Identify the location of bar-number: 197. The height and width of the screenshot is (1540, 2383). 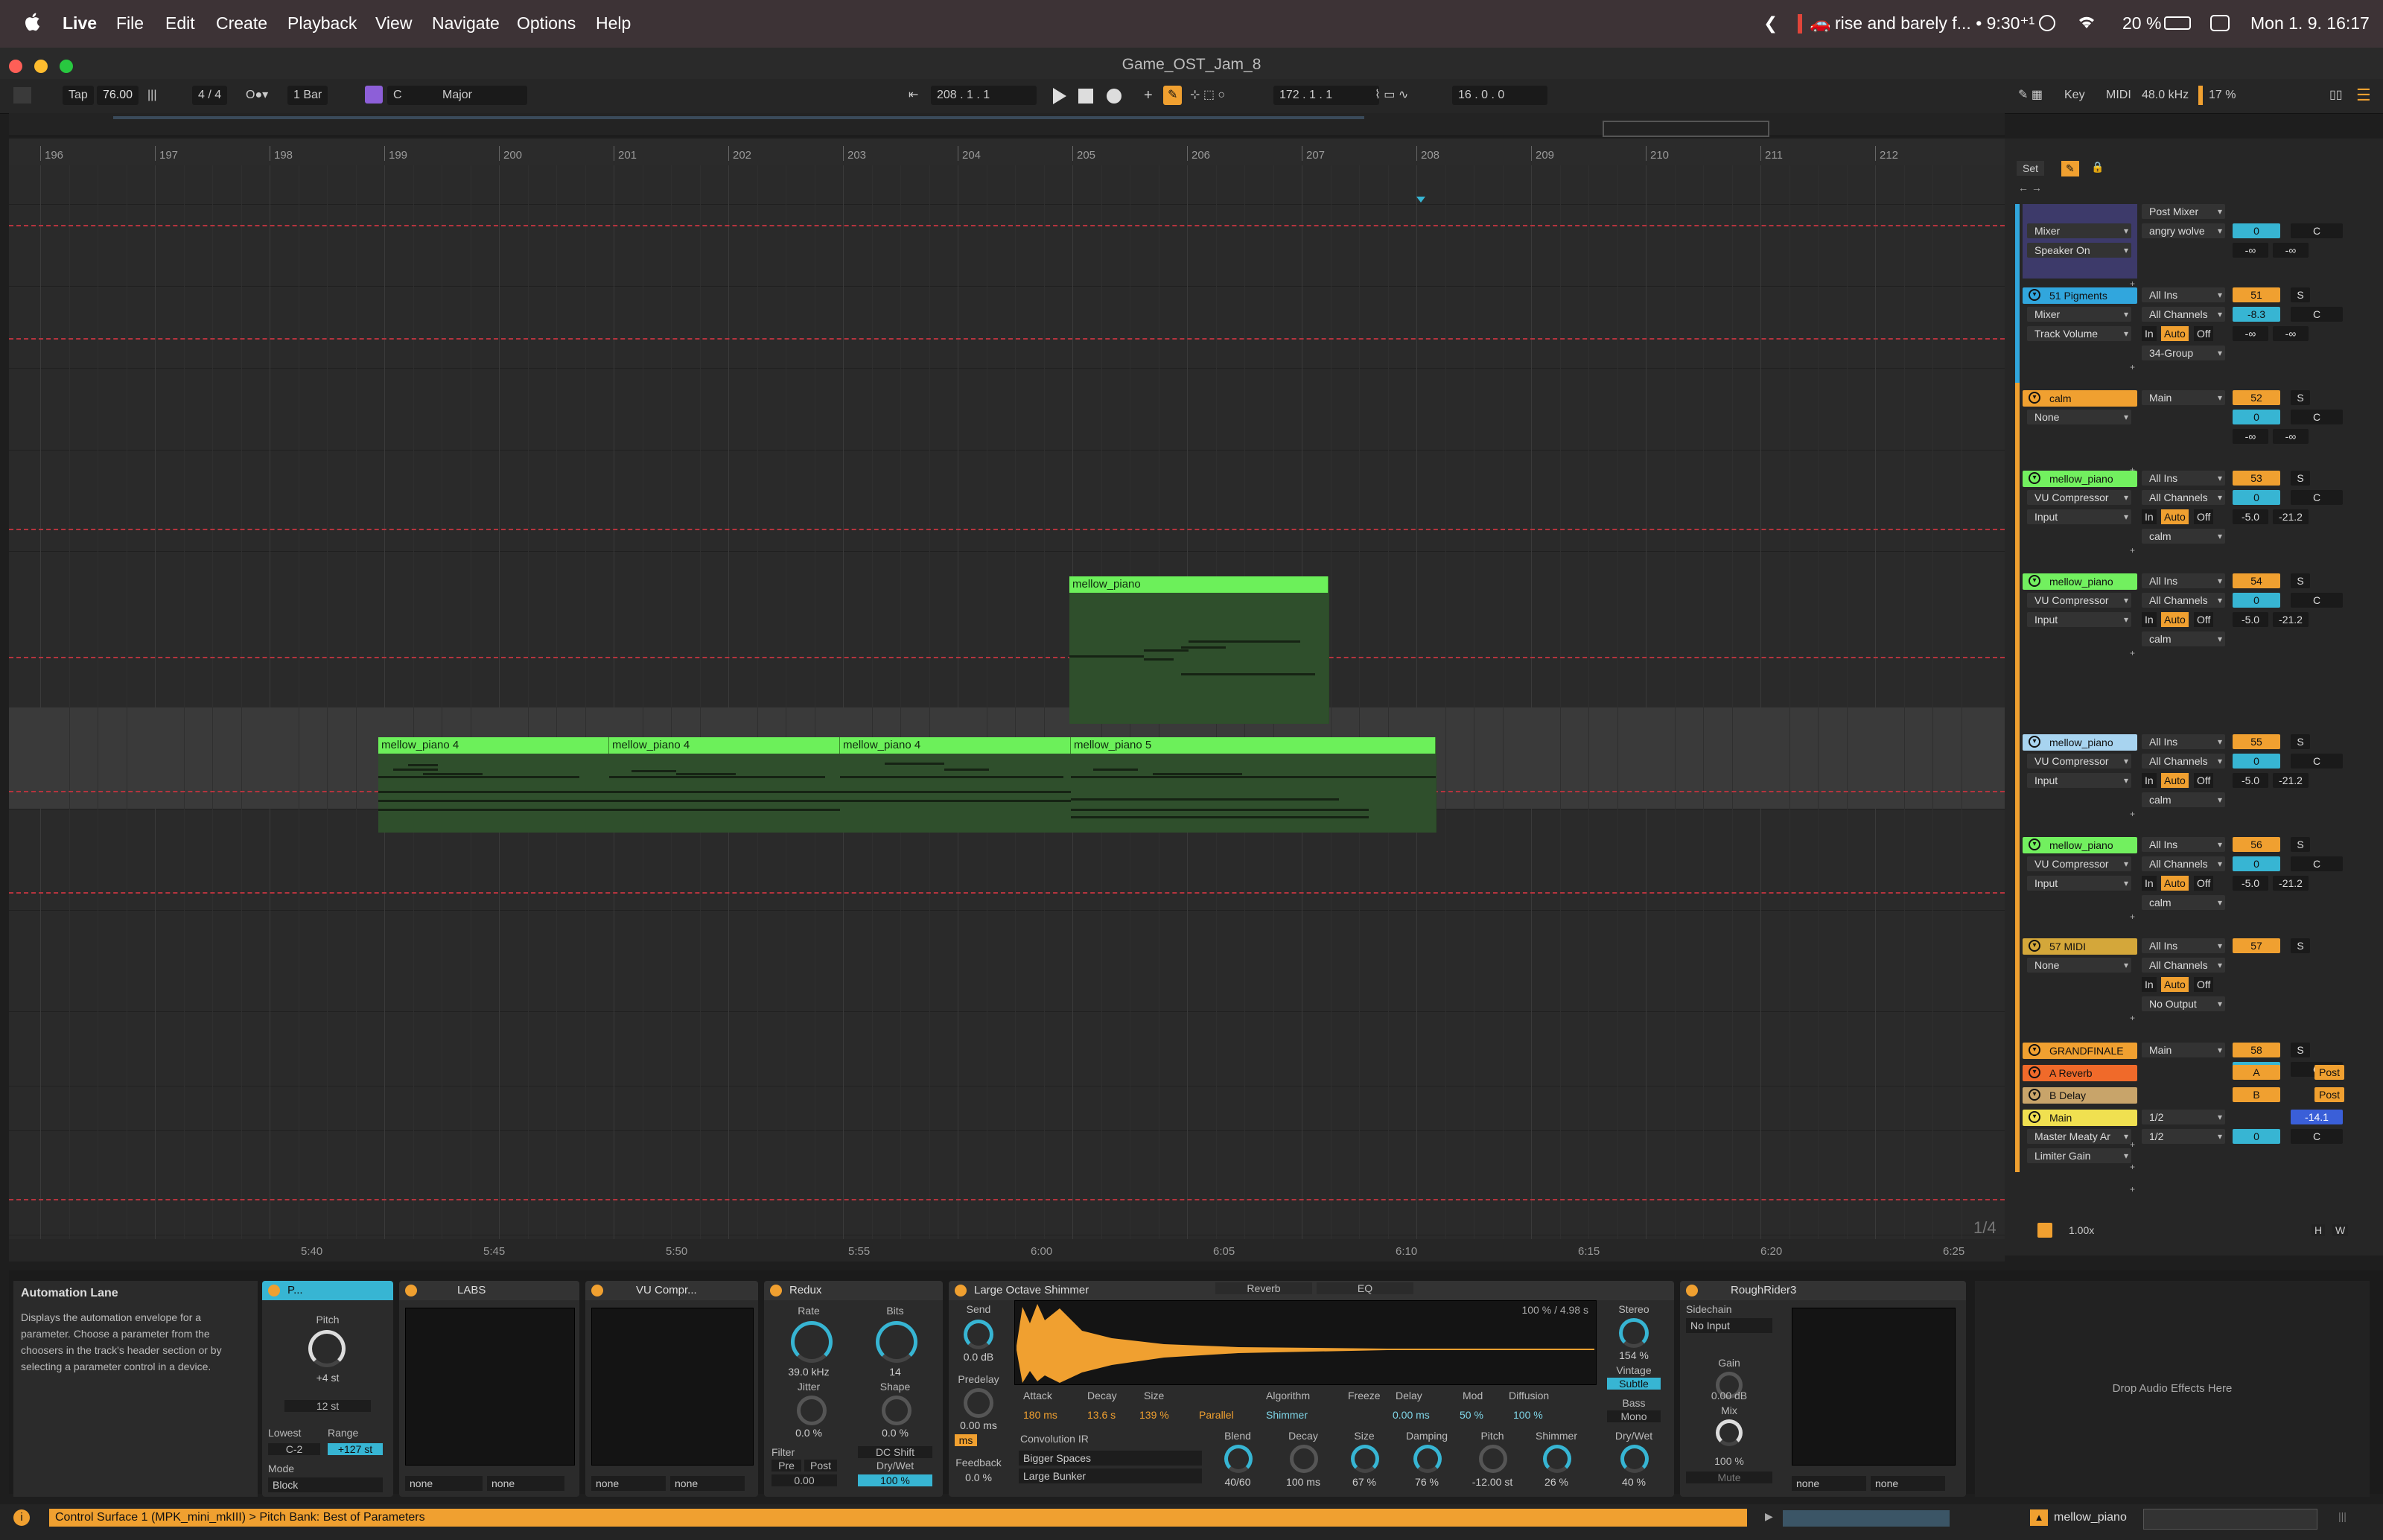
(168, 155).